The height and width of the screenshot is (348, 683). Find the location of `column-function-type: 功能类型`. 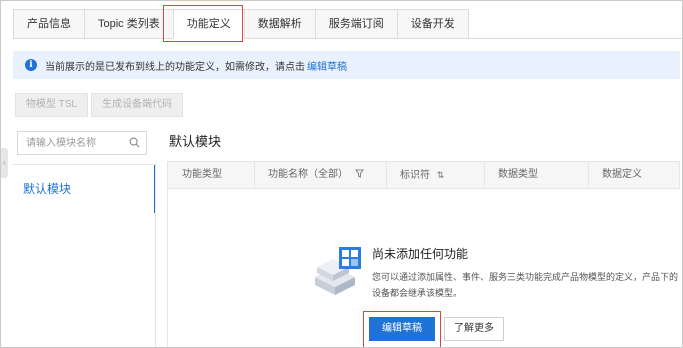

column-function-type: 功能类型 is located at coordinates (202, 174).